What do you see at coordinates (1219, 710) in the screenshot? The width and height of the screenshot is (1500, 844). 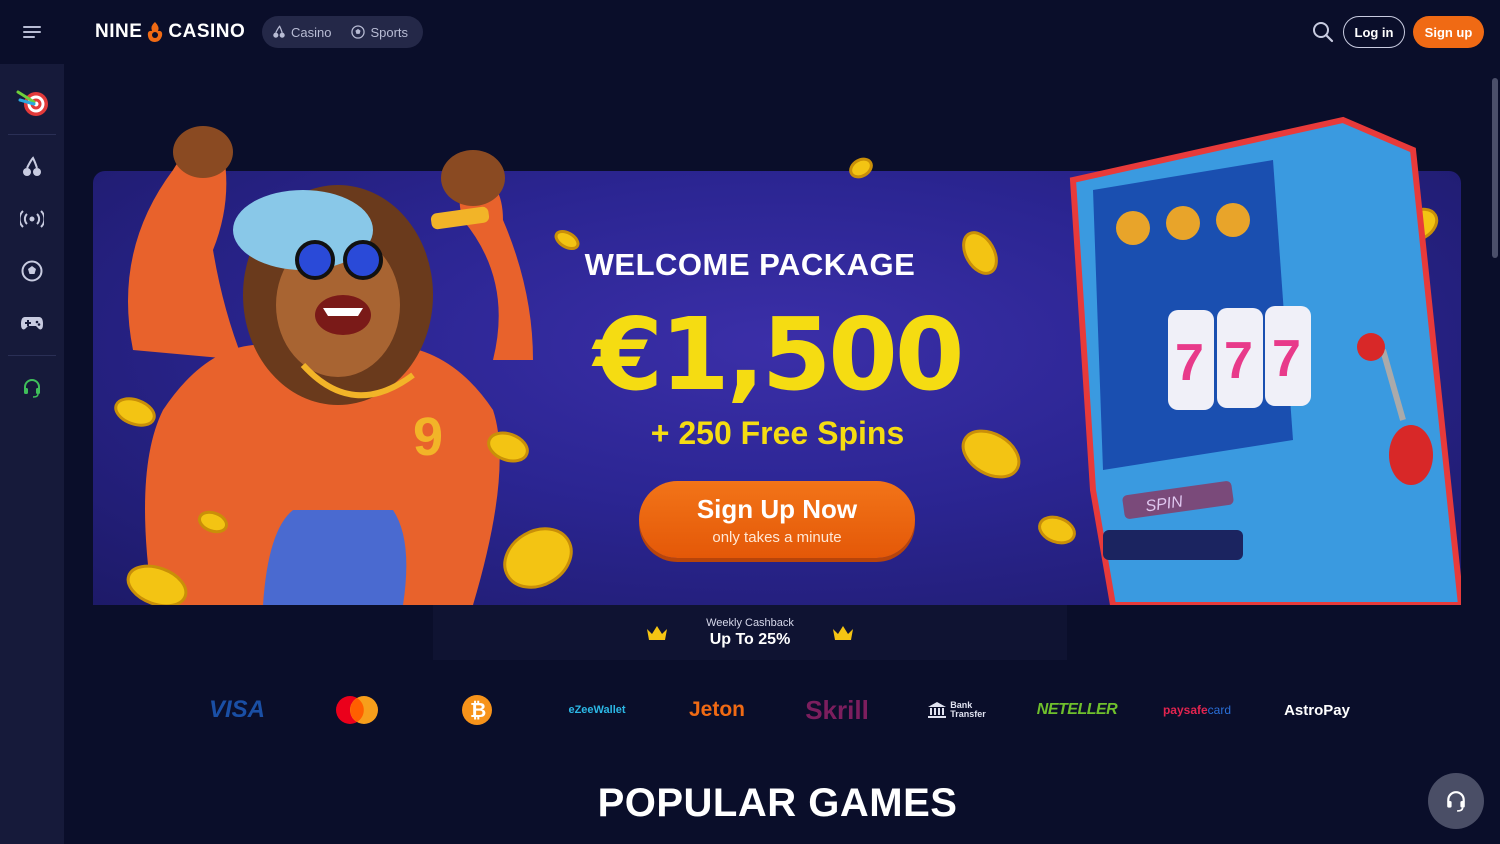 I see `card-text: card` at bounding box center [1219, 710].